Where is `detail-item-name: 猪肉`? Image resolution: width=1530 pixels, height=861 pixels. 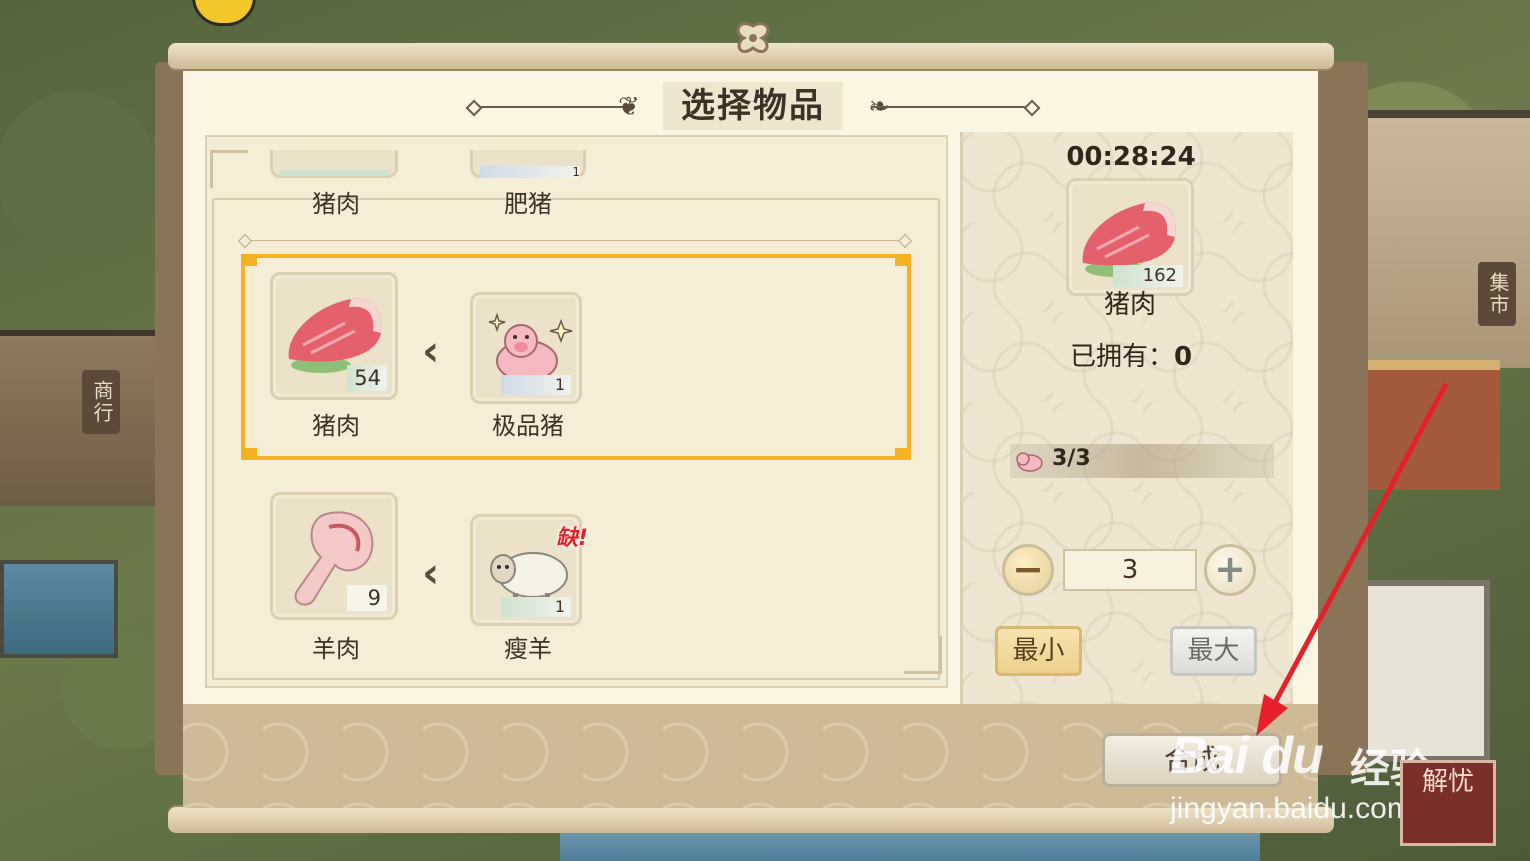
detail-item-name: 猪肉 is located at coordinates (1129, 305).